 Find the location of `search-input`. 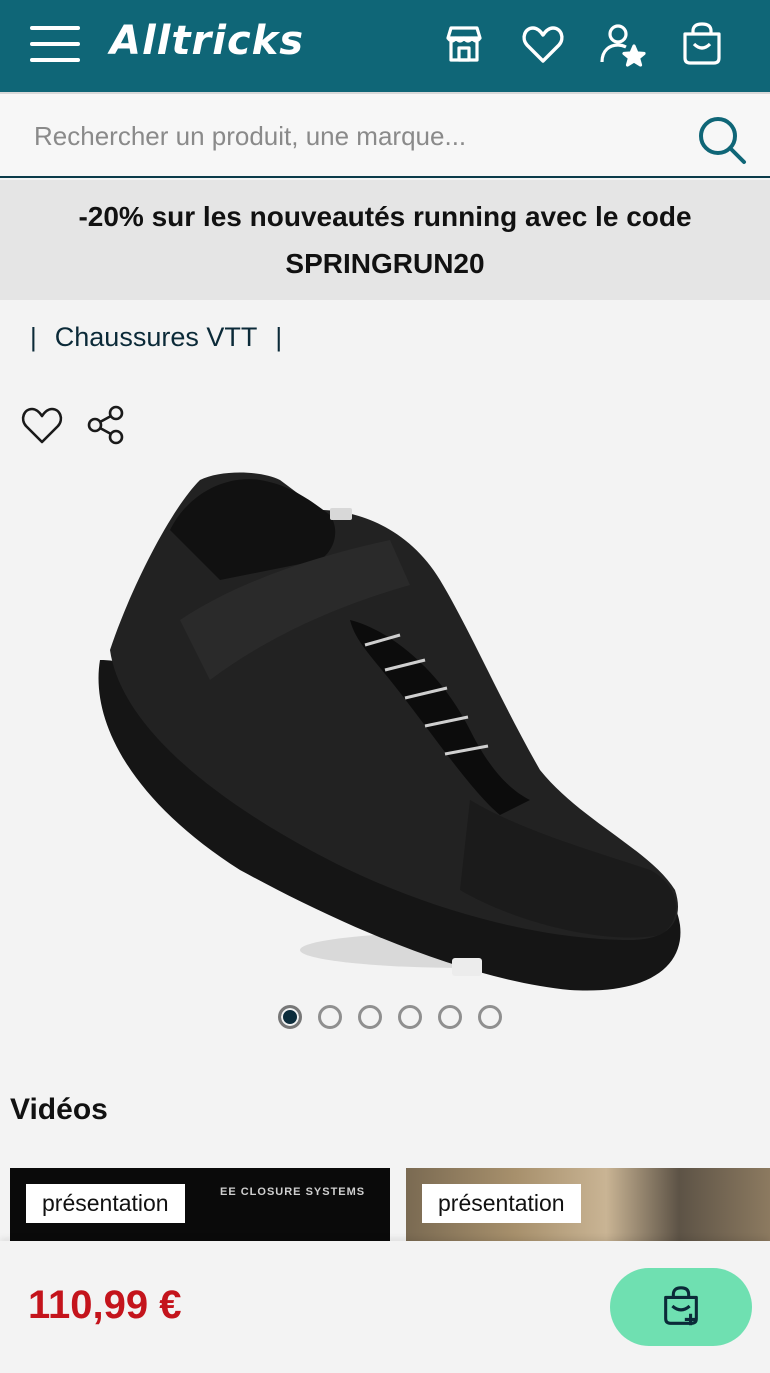

search-input is located at coordinates (345, 136).